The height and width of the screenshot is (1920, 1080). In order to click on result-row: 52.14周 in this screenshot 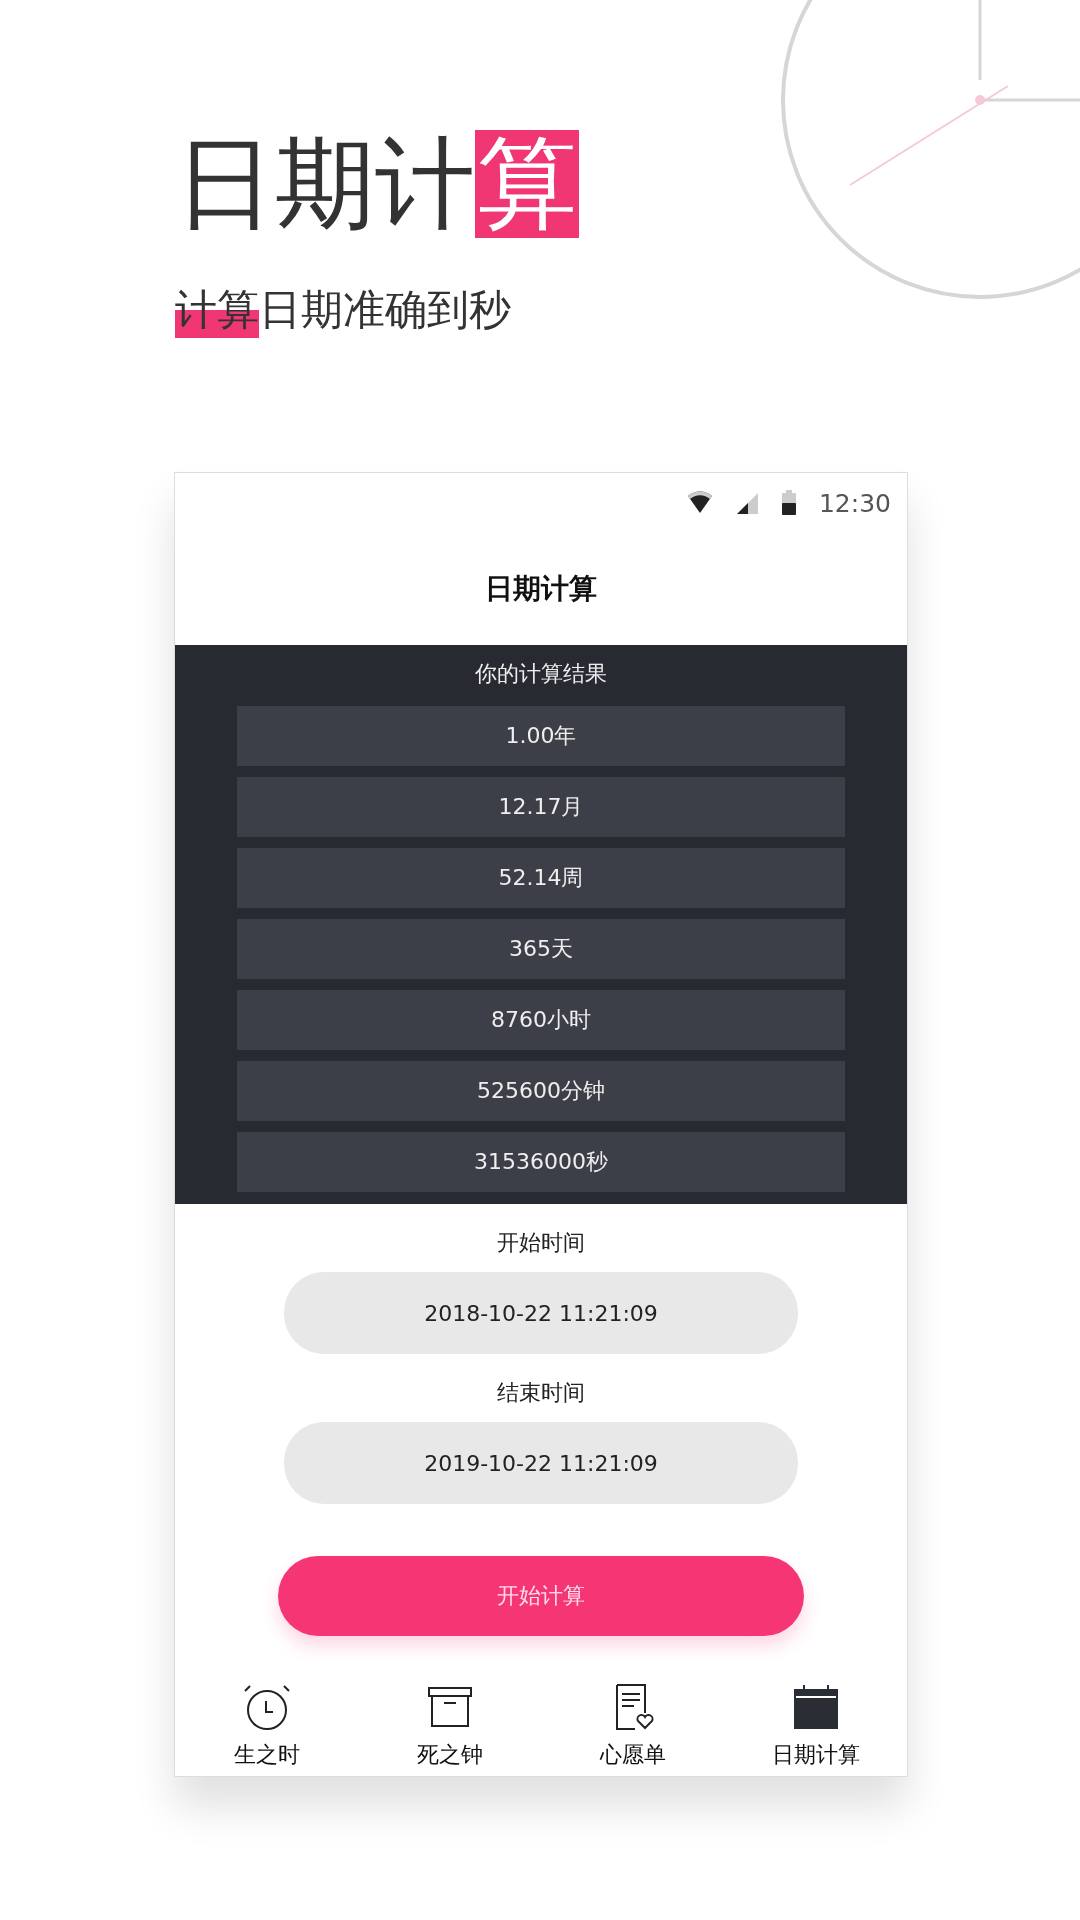, I will do `click(541, 878)`.